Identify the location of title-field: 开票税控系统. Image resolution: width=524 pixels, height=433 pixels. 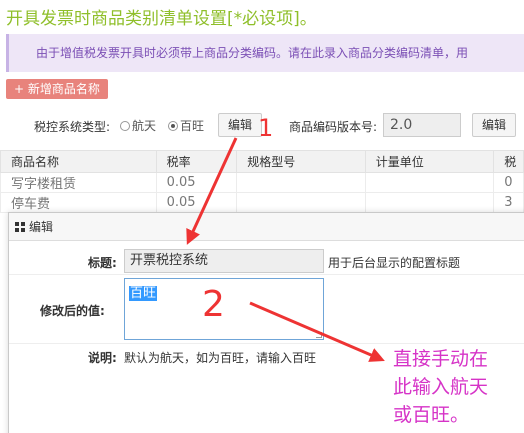
(224, 261).